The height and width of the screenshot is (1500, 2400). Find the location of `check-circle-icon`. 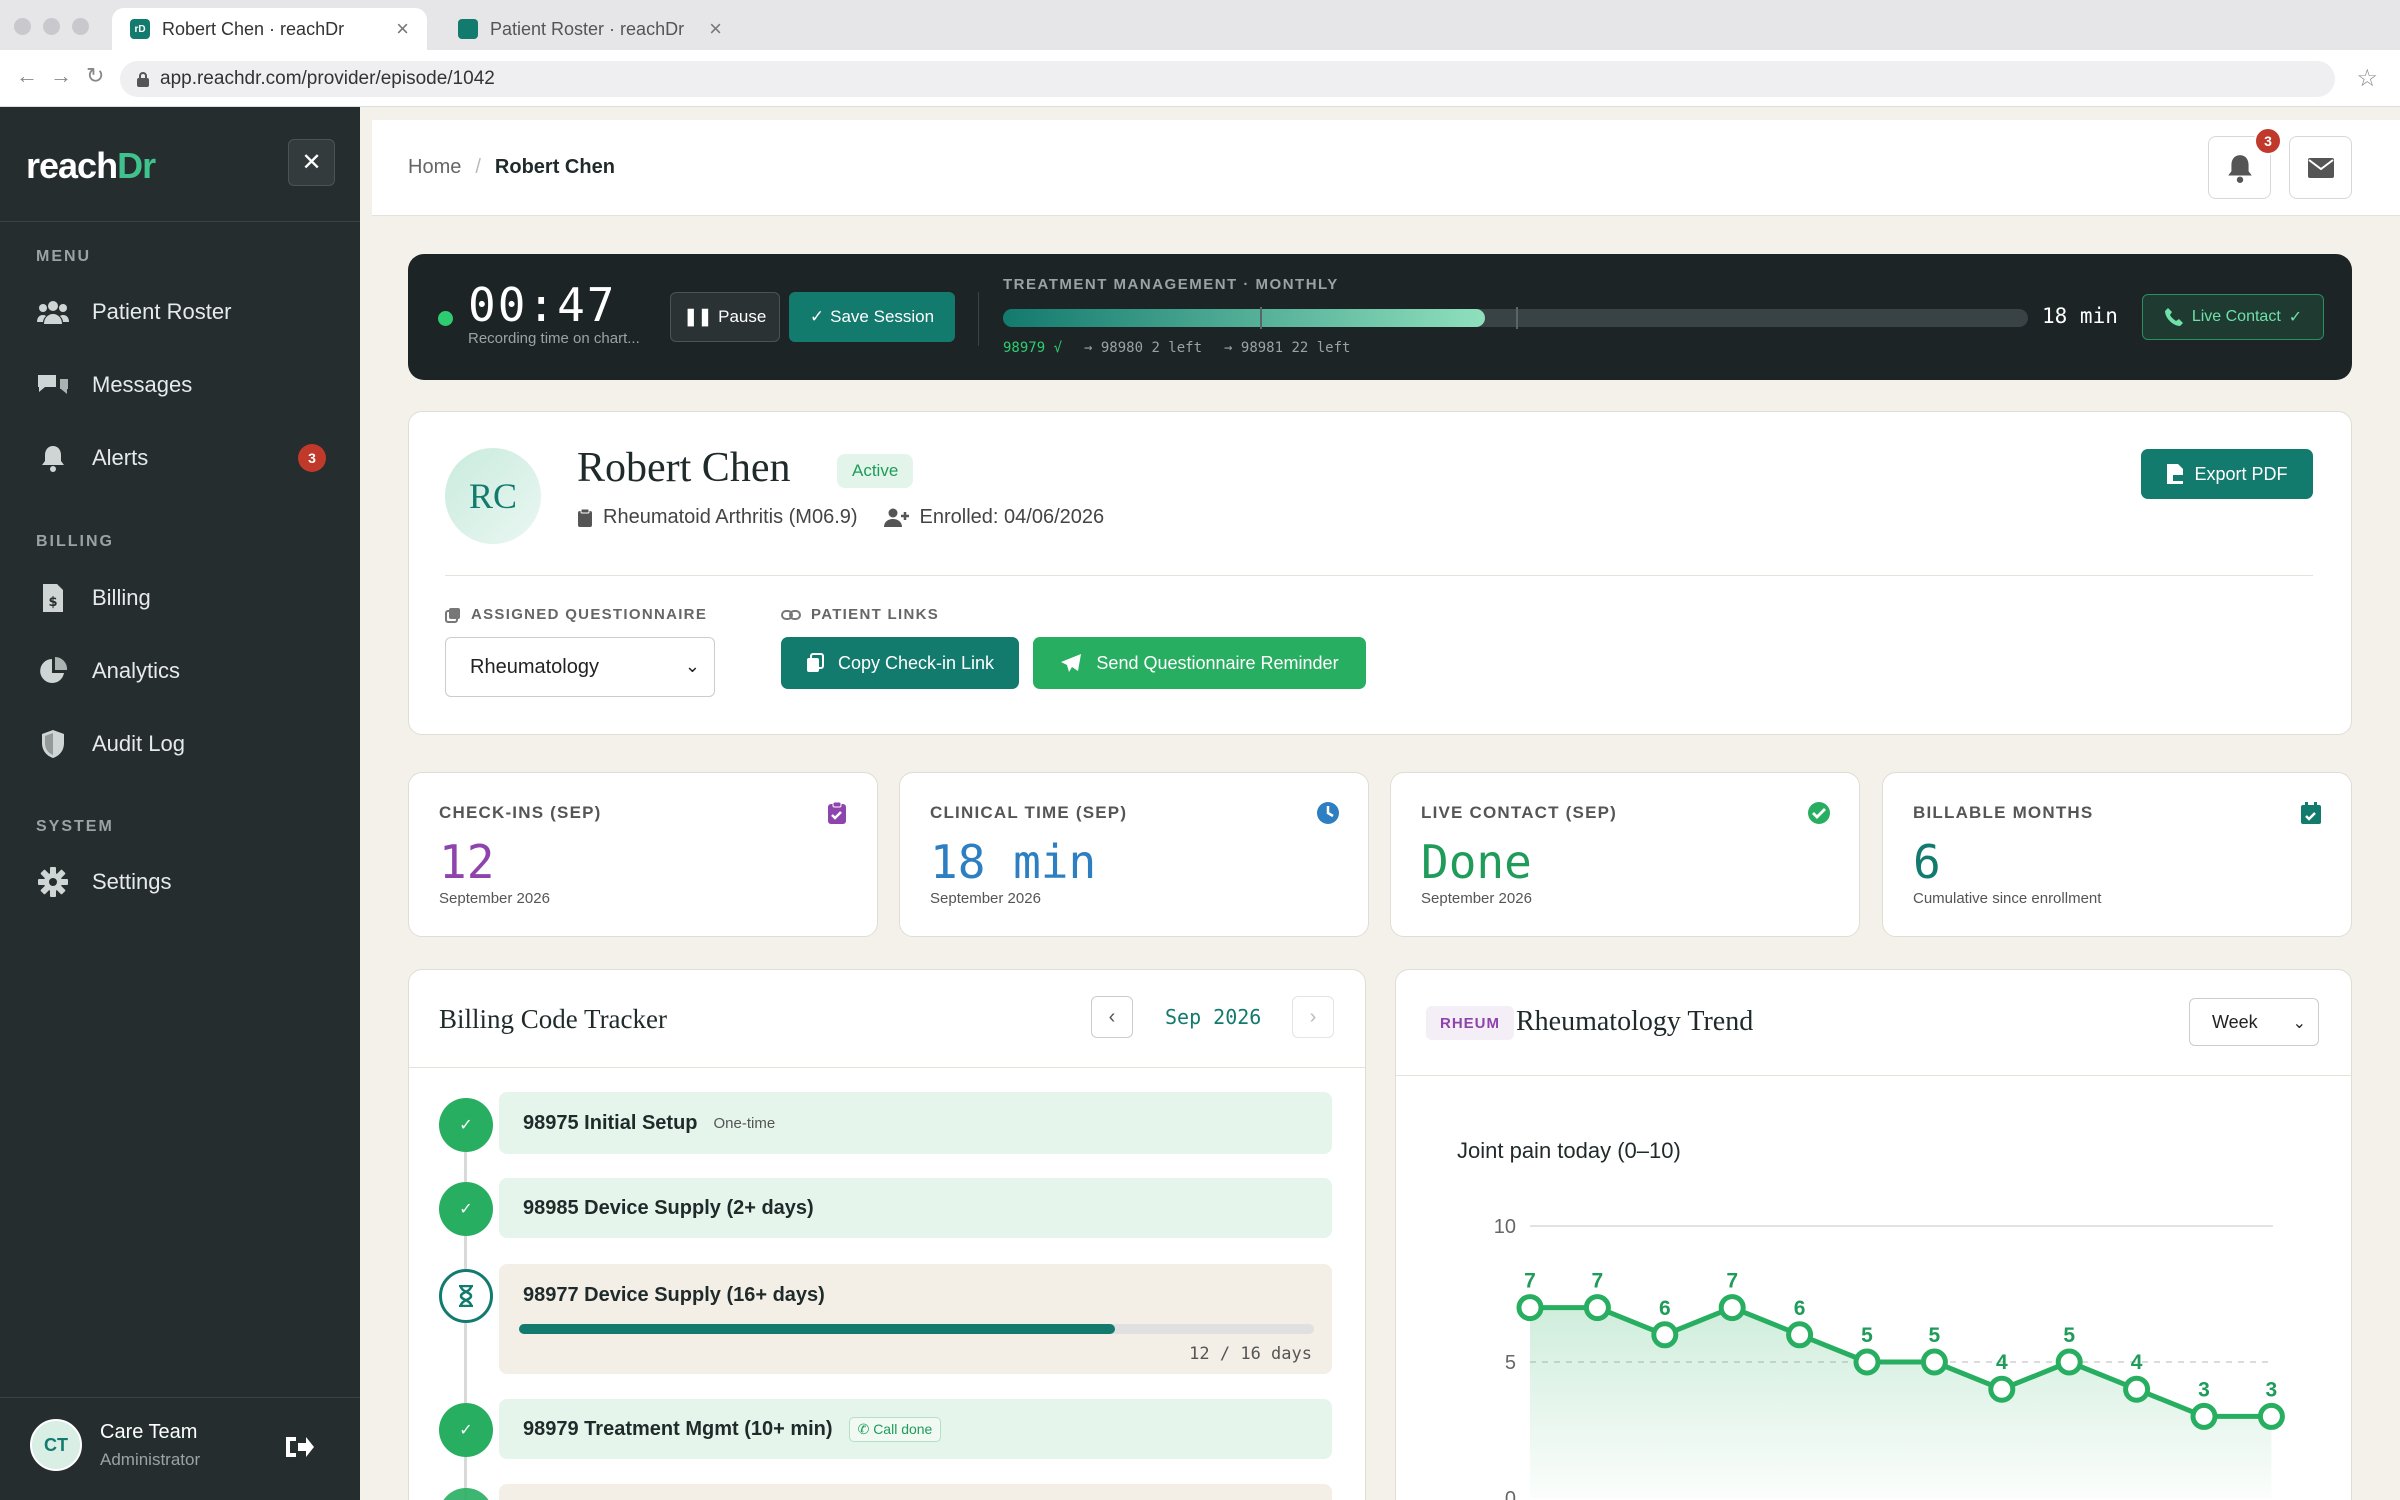

check-circle-icon is located at coordinates (1819, 813).